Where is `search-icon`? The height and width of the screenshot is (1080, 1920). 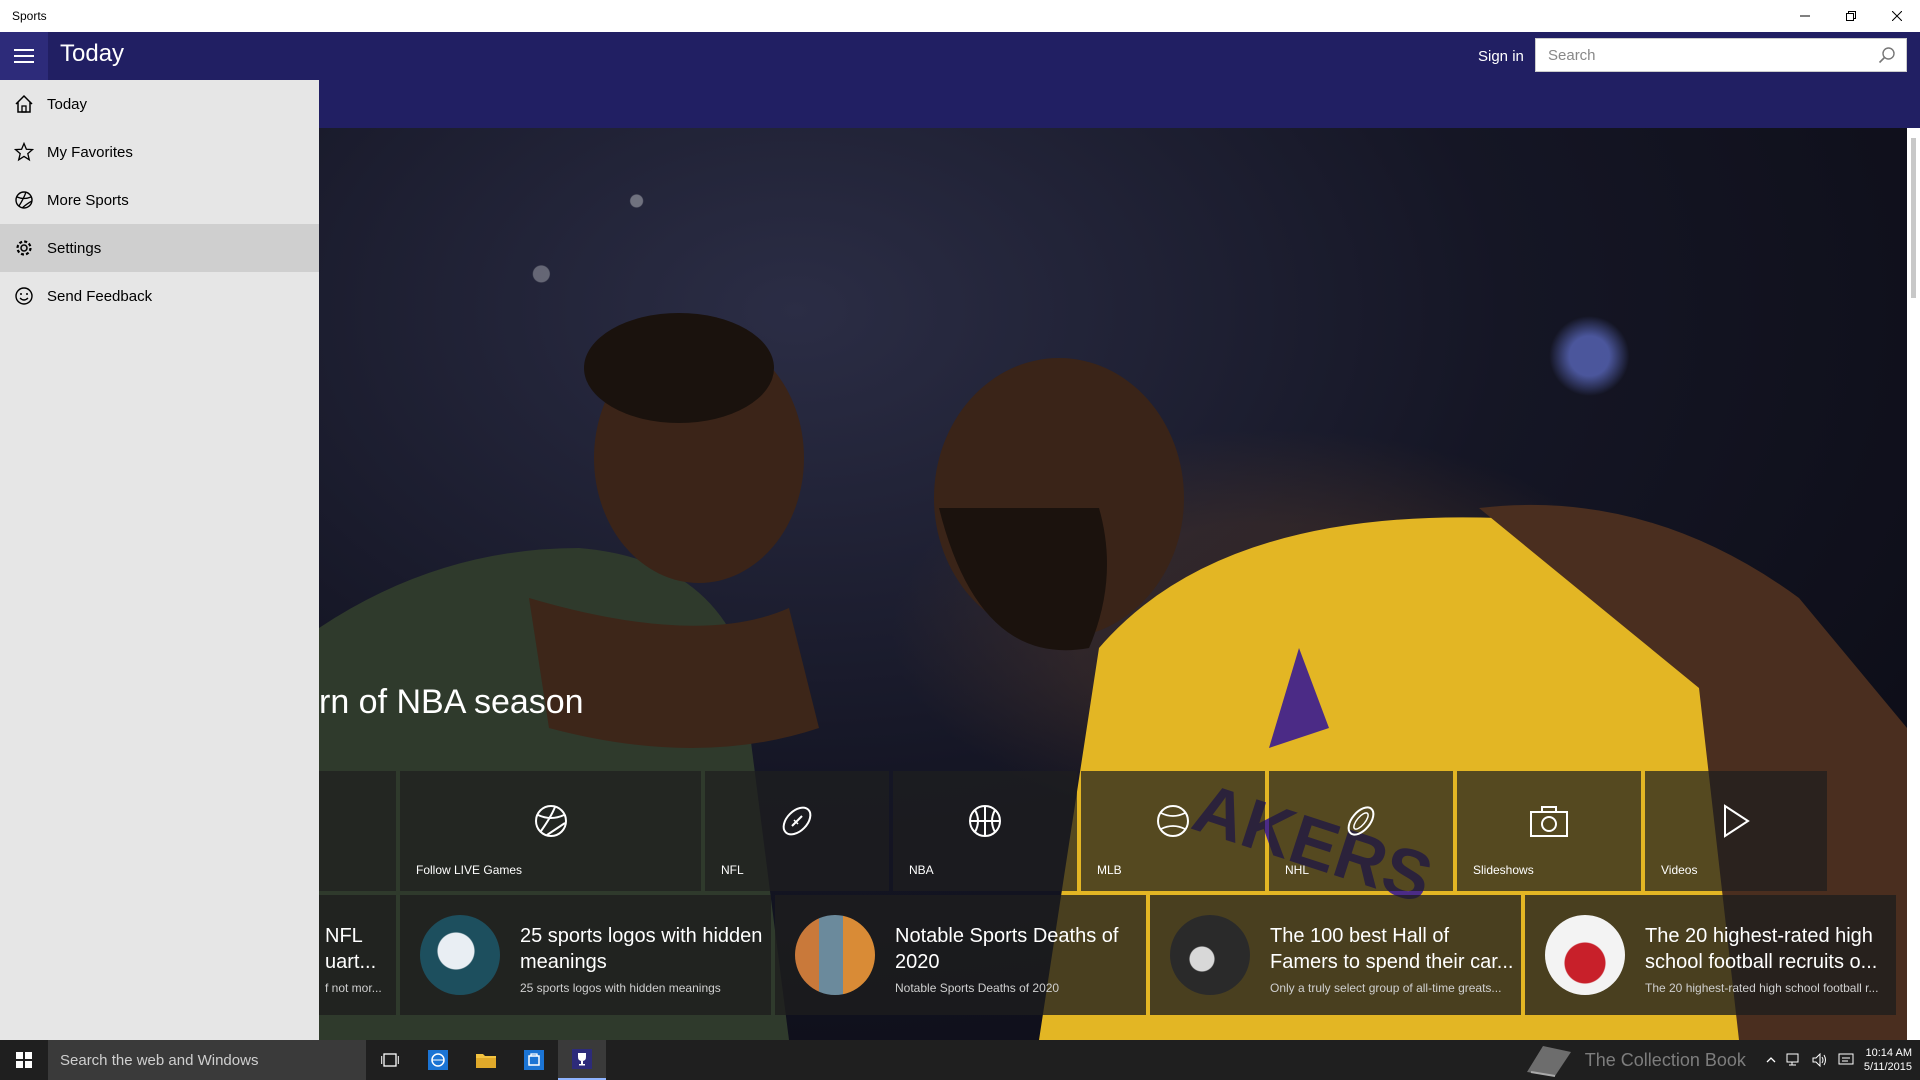
search-icon is located at coordinates (1887, 55).